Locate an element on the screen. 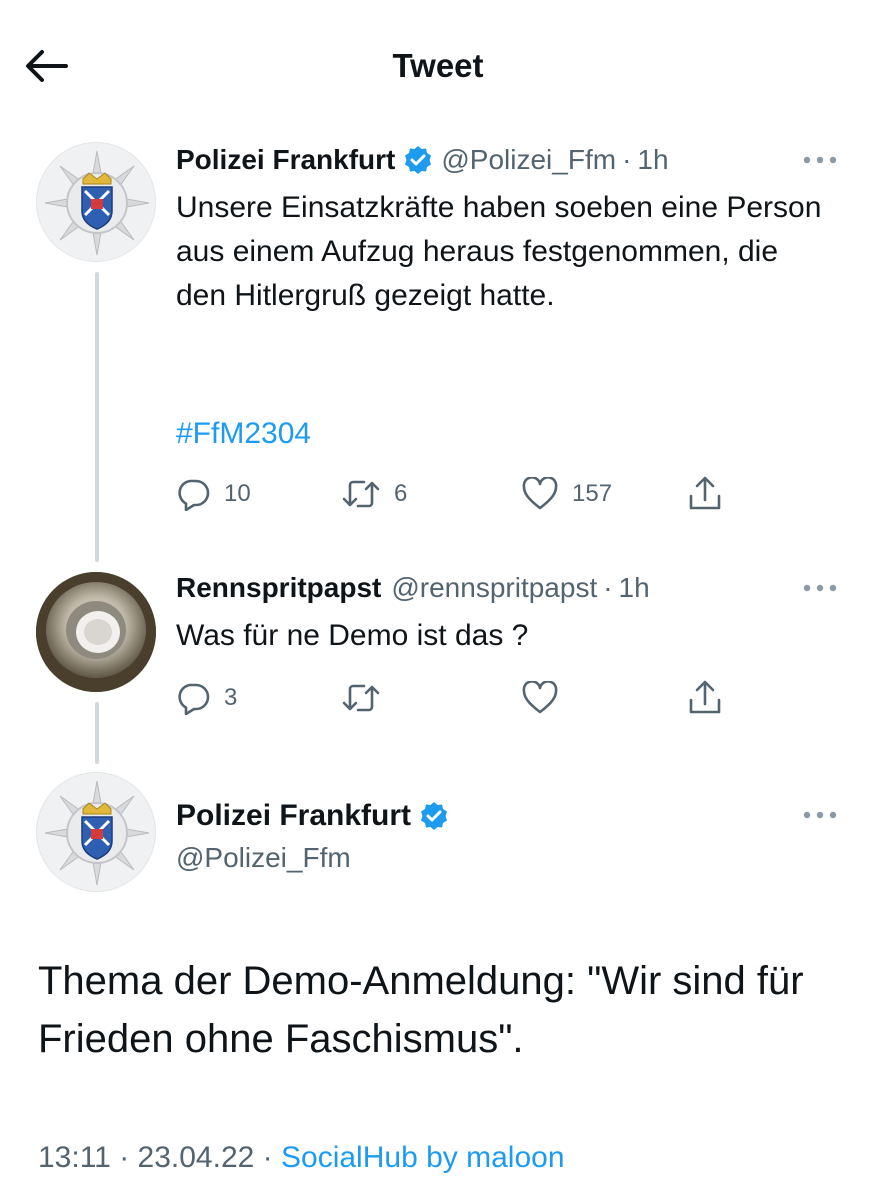  like-count: 157 is located at coordinates (592, 493).